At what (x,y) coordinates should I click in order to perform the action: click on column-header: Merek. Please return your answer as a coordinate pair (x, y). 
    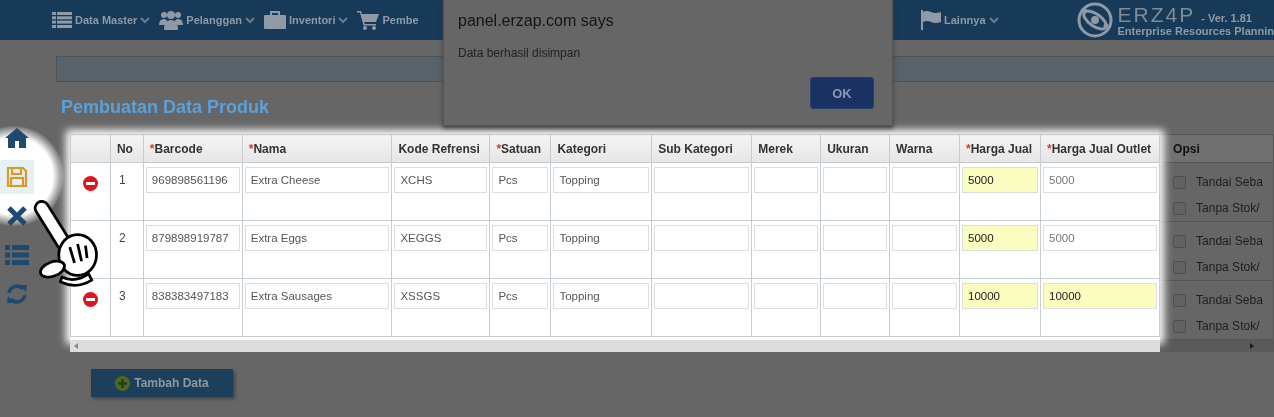
    Looking at the image, I should click on (786, 148).